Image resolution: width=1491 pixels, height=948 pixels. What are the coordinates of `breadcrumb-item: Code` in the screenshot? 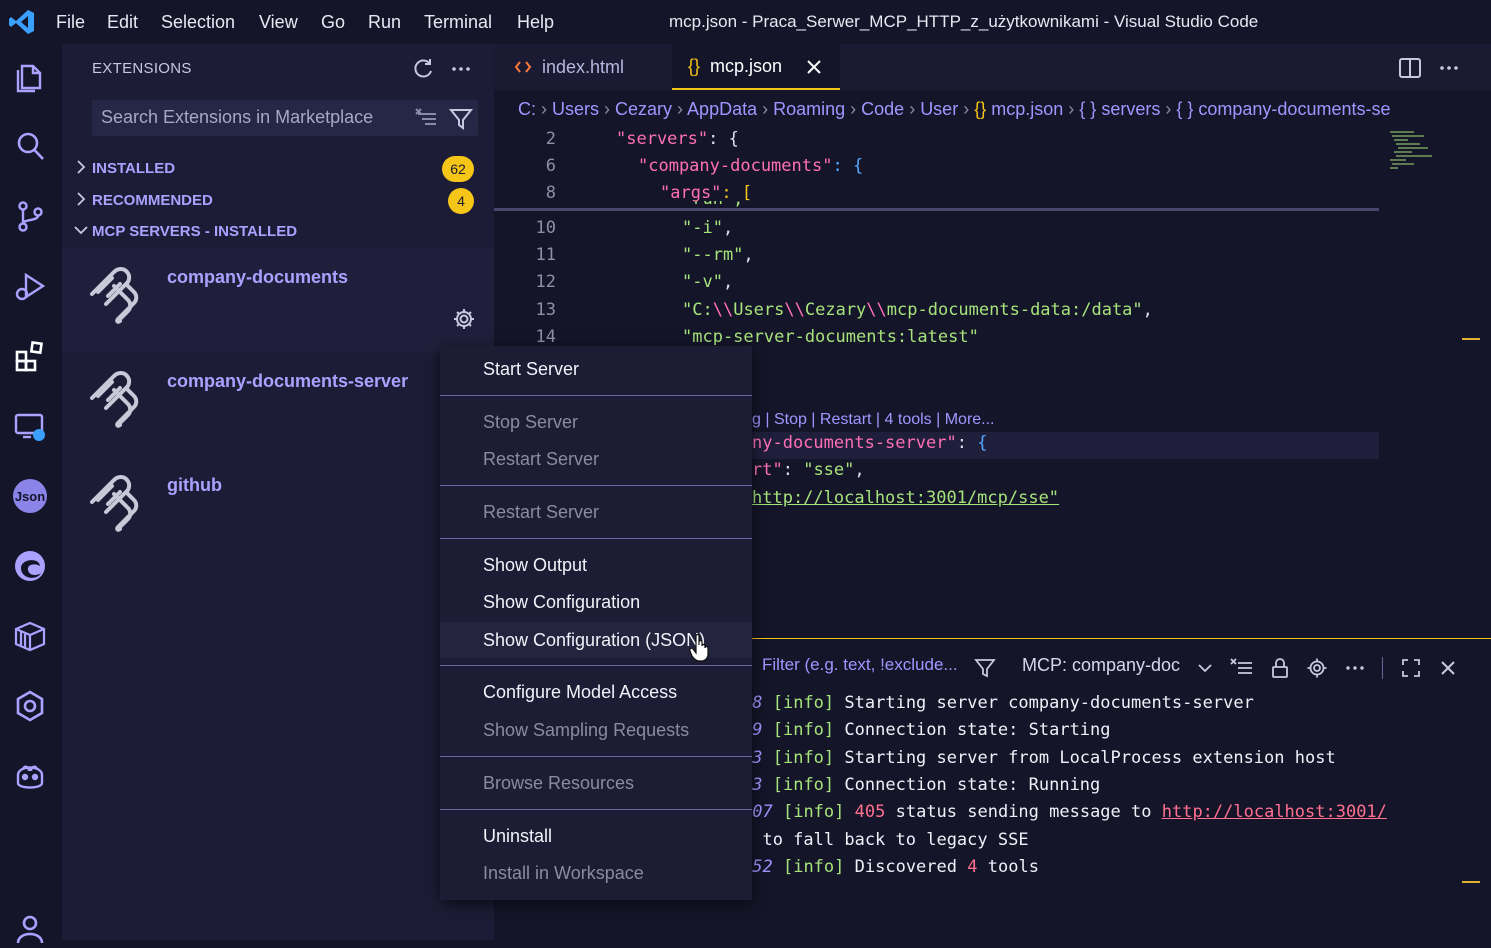 It's located at (882, 109).